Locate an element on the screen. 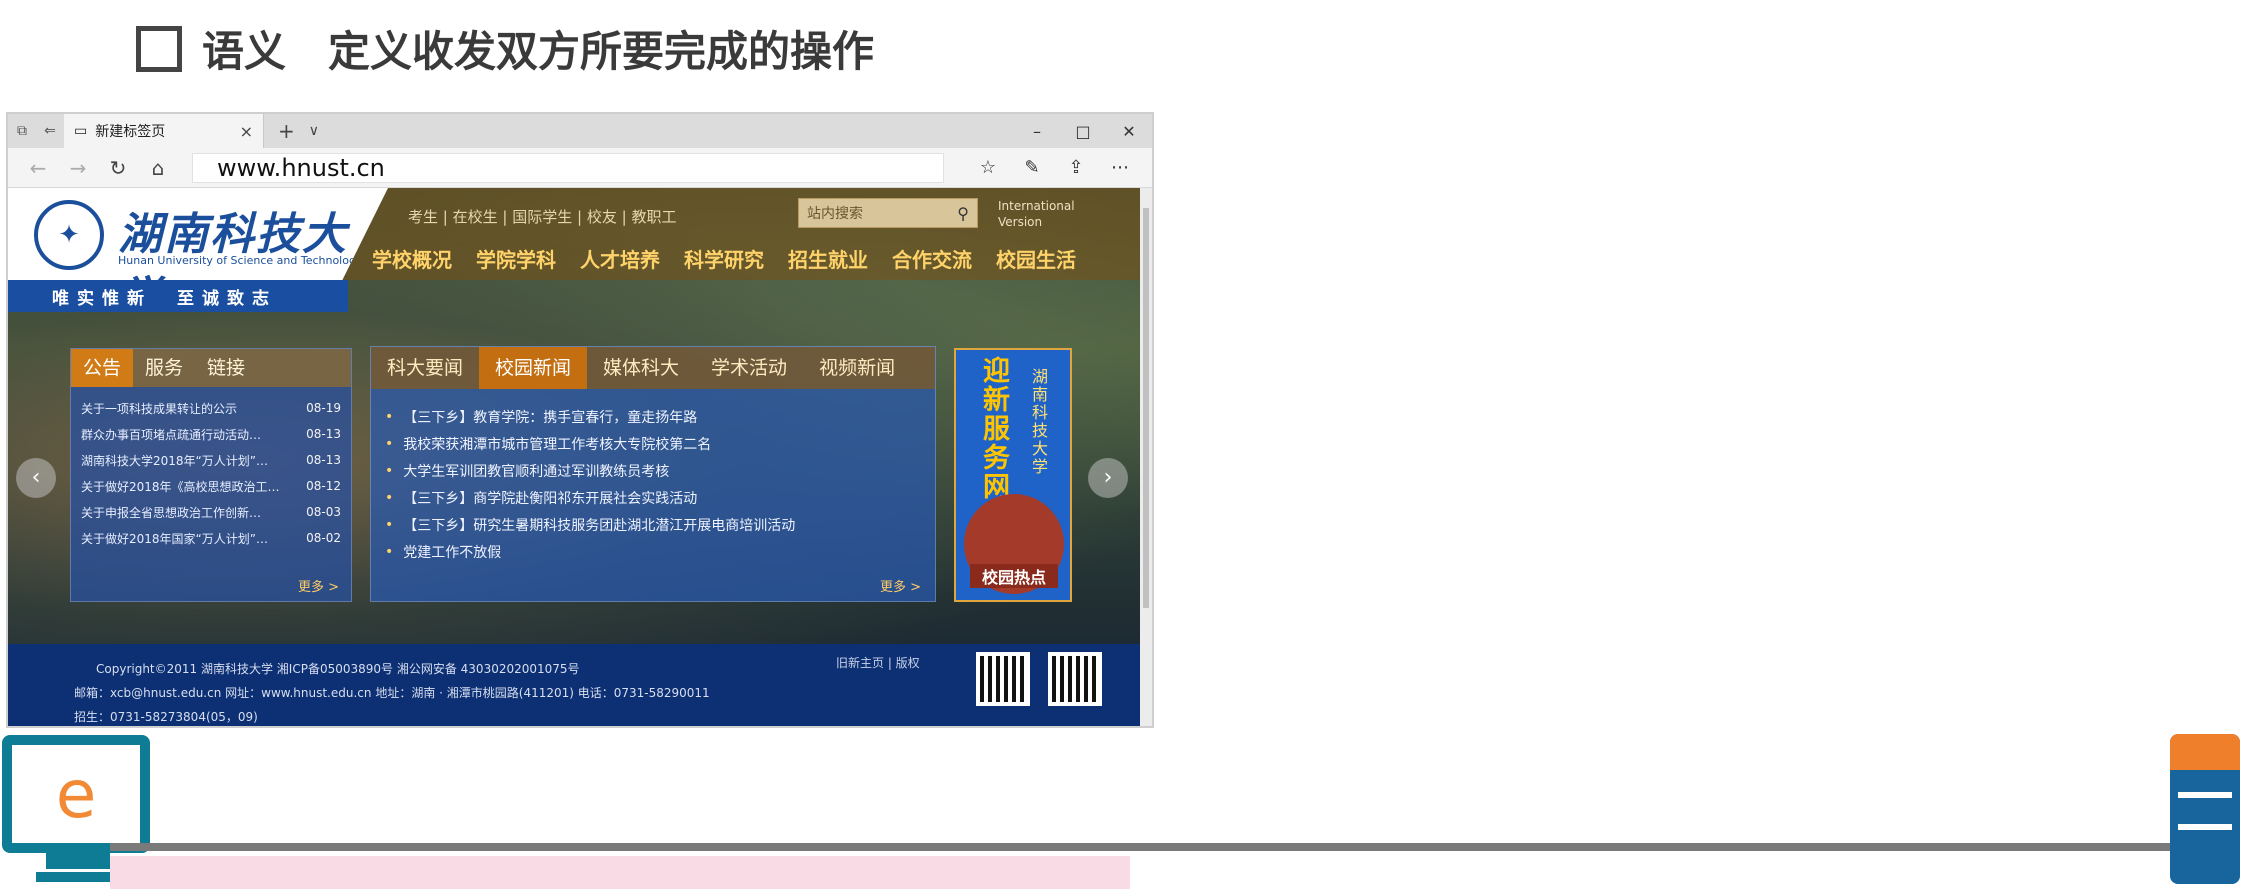  list-item: 关于一项科技成果转让的公示 08-19 is located at coordinates (211, 408).